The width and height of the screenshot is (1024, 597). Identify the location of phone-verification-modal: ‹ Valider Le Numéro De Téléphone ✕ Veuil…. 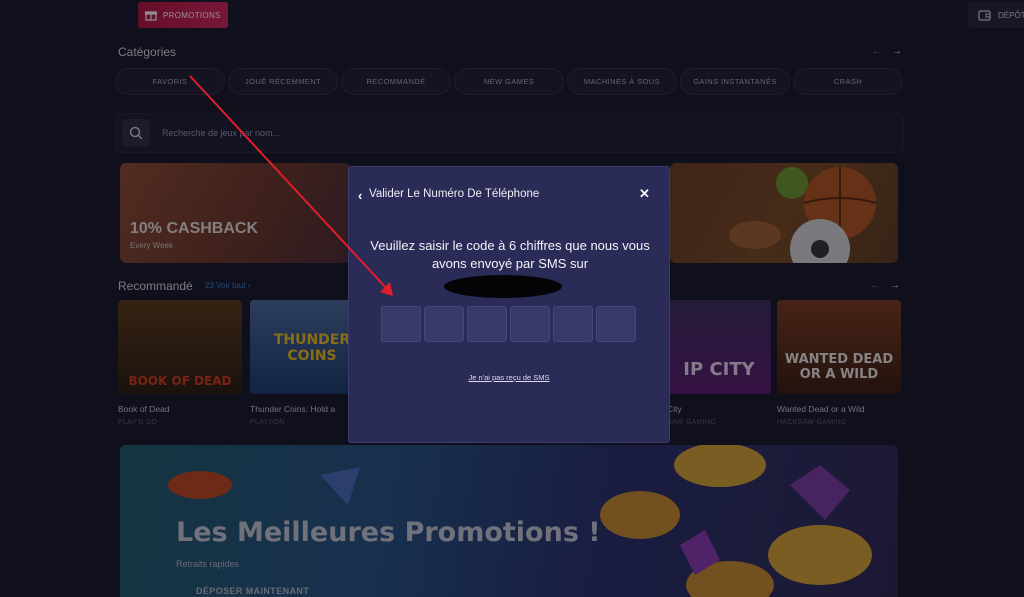
(509, 304).